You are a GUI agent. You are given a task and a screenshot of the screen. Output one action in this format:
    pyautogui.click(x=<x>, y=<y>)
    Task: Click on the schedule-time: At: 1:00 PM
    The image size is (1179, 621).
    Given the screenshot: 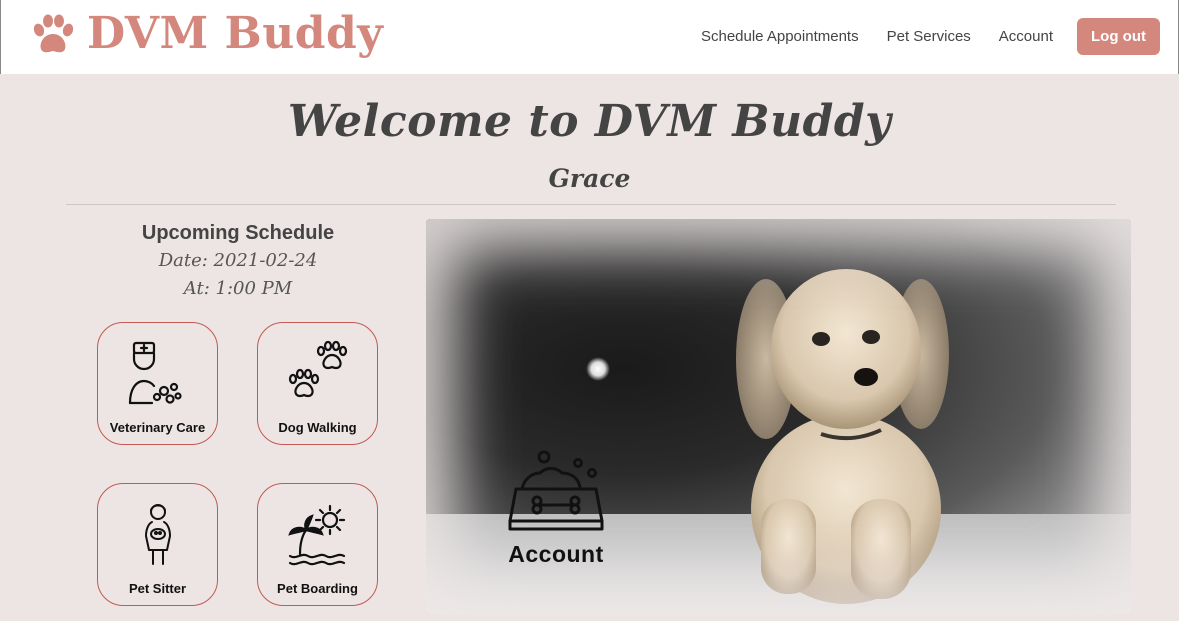 What is the action you would take?
    pyautogui.click(x=238, y=288)
    